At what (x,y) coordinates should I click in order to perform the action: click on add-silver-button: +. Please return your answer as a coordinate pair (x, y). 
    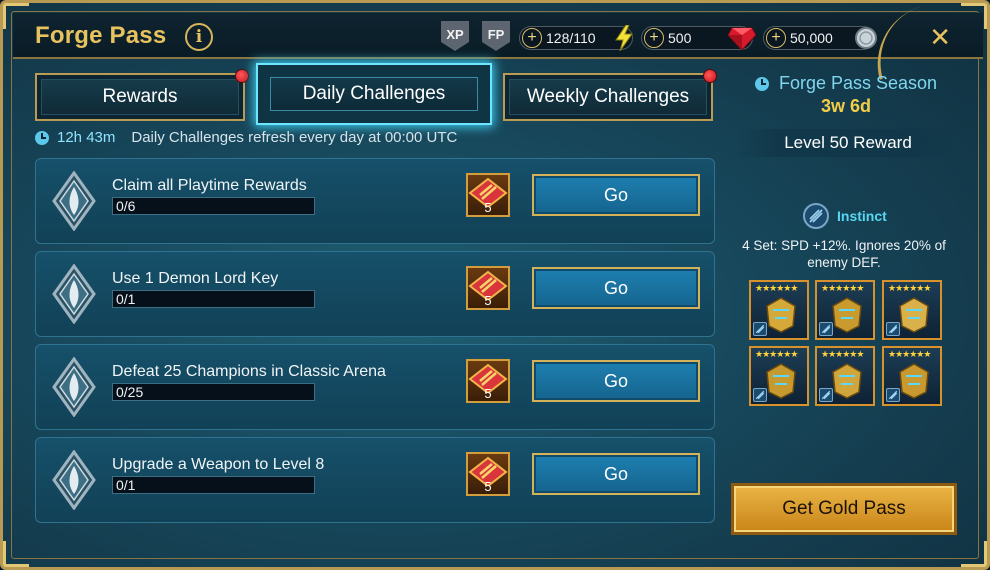
    Looking at the image, I should click on (776, 38).